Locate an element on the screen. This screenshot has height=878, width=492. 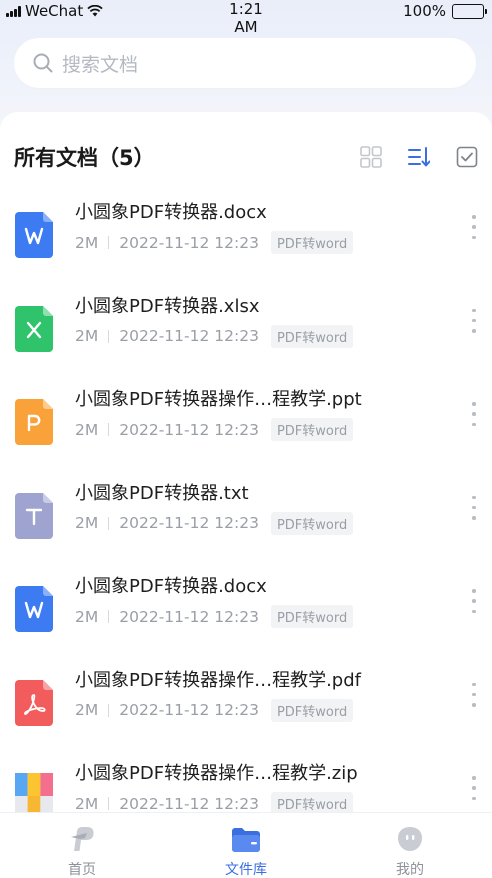
search-bar: 搜索文档 is located at coordinates (245, 63).